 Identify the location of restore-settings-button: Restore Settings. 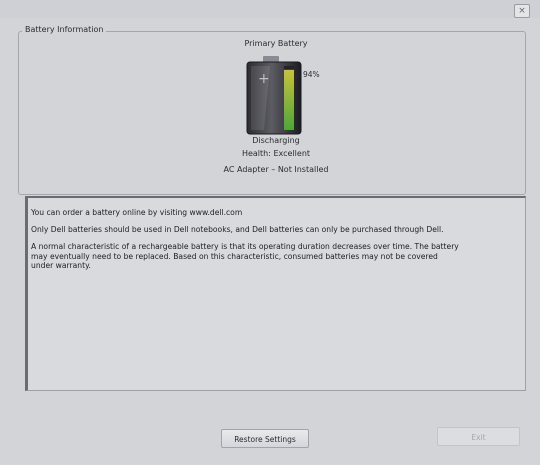
(265, 438).